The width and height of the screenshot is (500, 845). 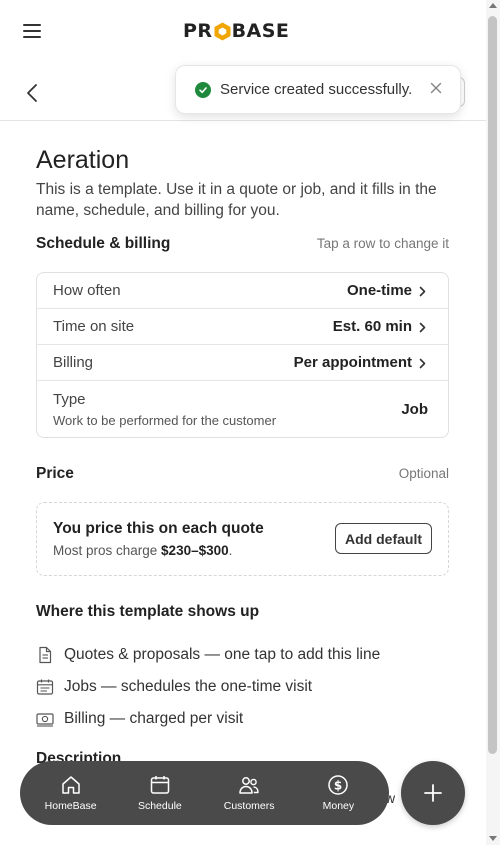 I want to click on home-icon, so click(x=70, y=785).